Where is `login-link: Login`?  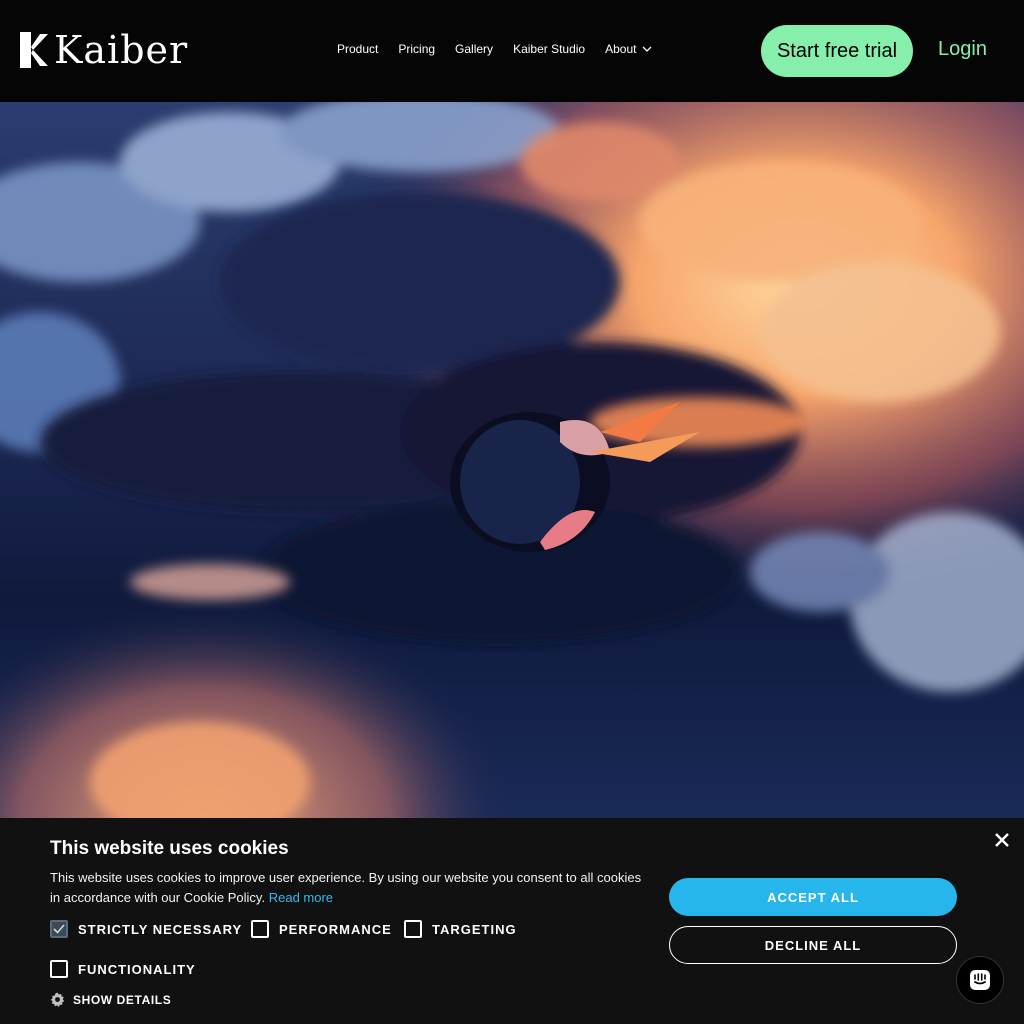
login-link: Login is located at coordinates (962, 49).